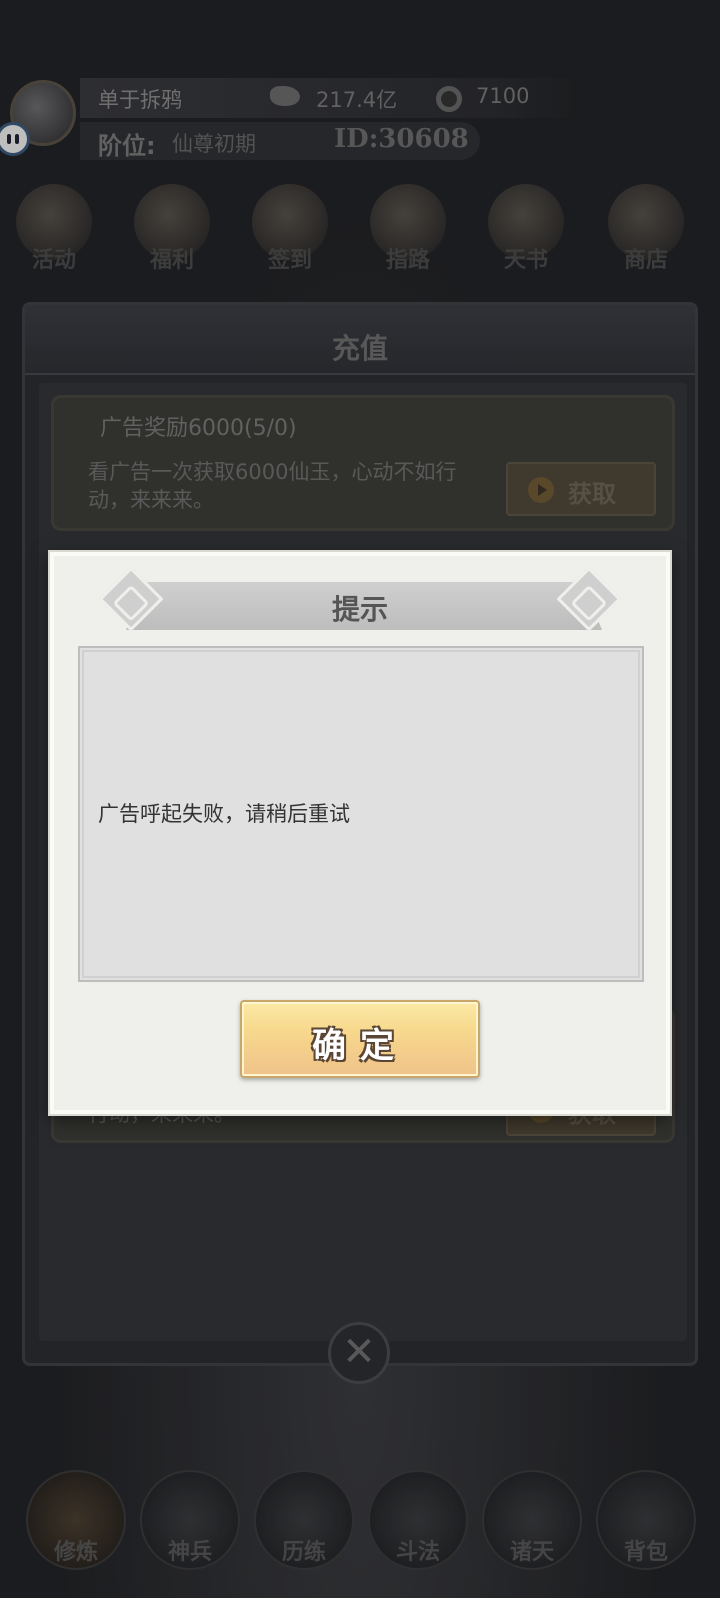 Image resolution: width=720 pixels, height=1598 pixels. I want to click on dialog-message: 广告呼起失败，请稍后重试, so click(224, 814).